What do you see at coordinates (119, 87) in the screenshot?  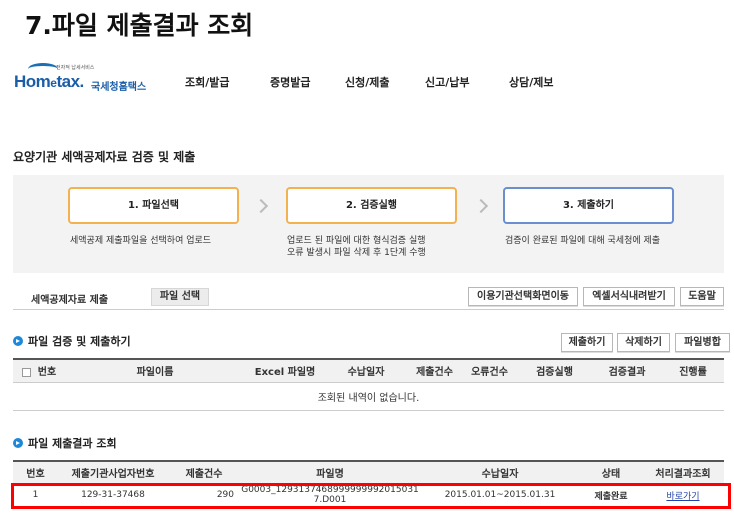 I see `logo-korean: 국세청홈택스` at bounding box center [119, 87].